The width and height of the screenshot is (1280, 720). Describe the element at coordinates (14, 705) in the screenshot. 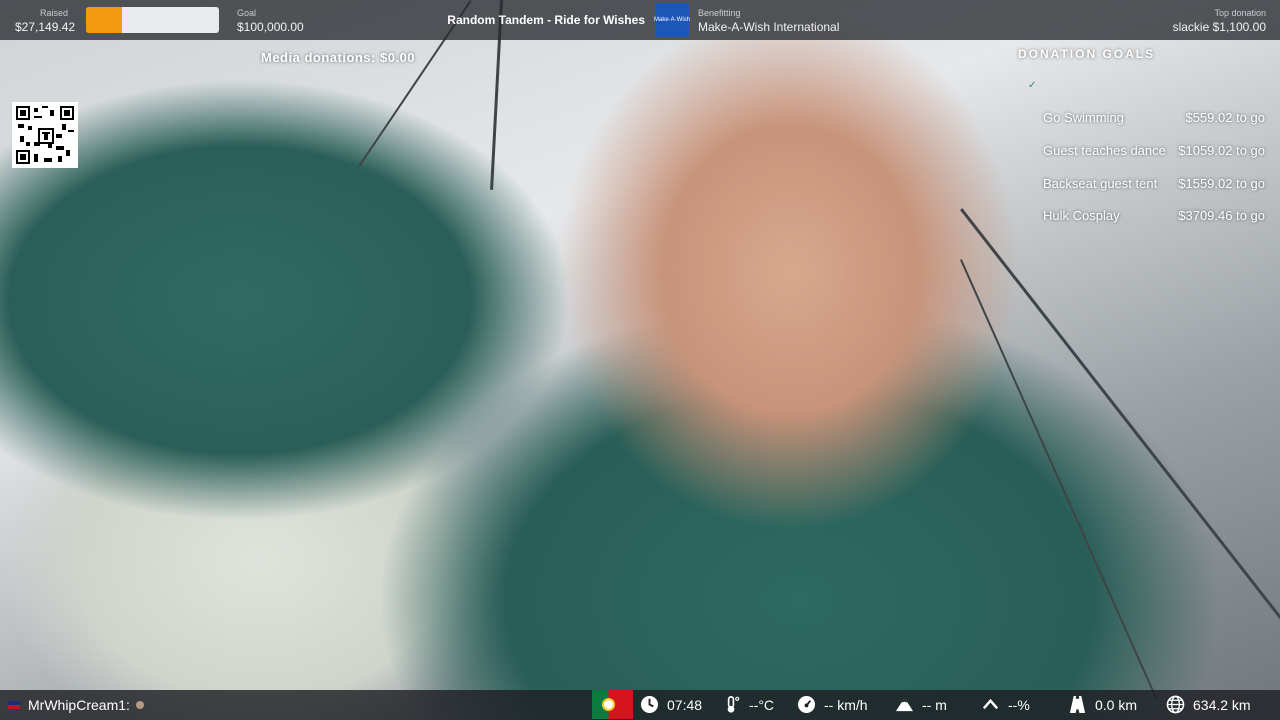

I see `chat-badge-icon` at that location.